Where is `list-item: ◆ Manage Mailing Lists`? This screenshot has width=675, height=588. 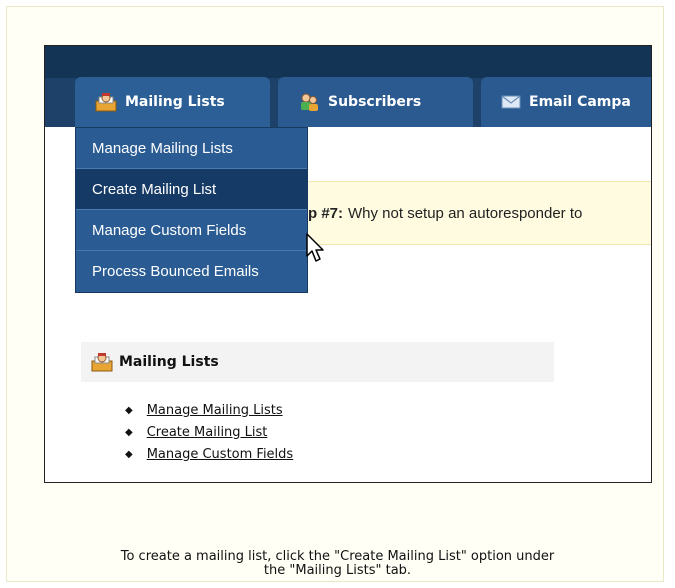 list-item: ◆ Manage Mailing Lists is located at coordinates (209, 410).